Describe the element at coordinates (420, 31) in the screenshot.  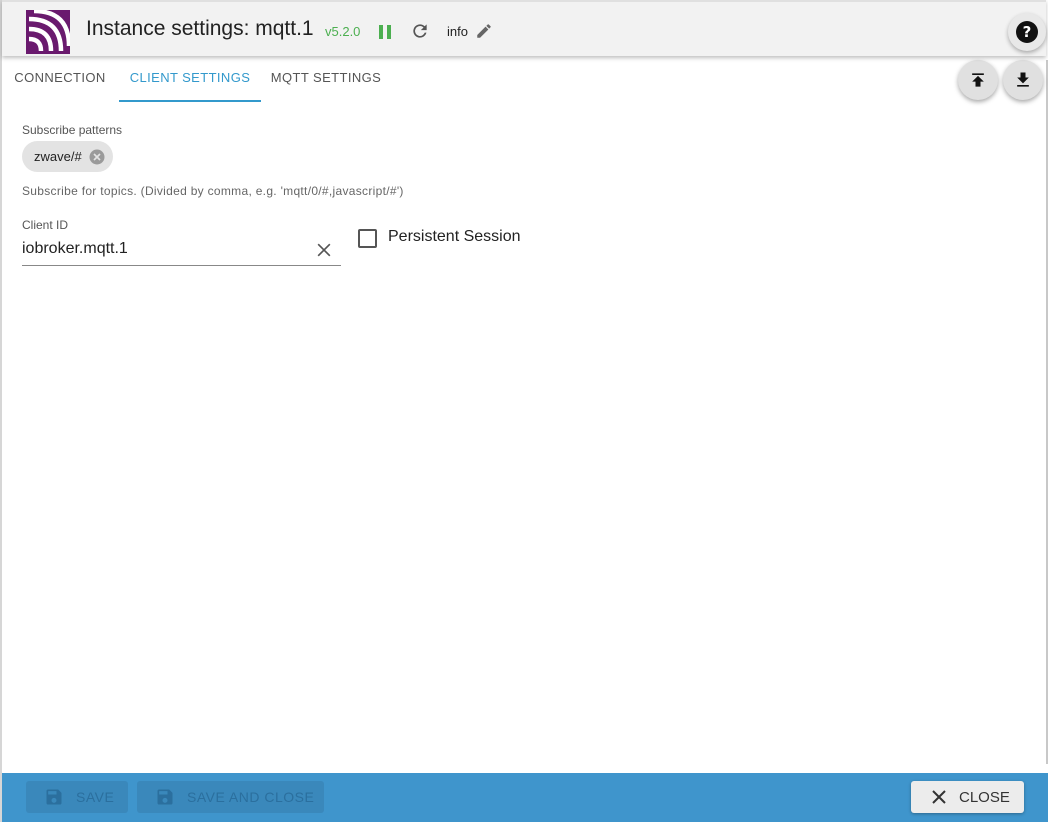
I see `reload-icon` at that location.